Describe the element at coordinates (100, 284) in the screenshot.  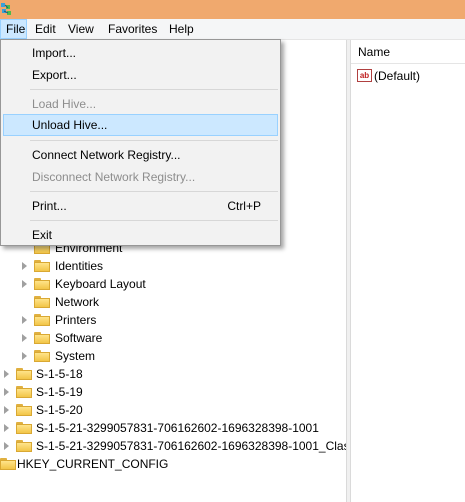
I see `tree-item-label: Keyboard Layout` at that location.